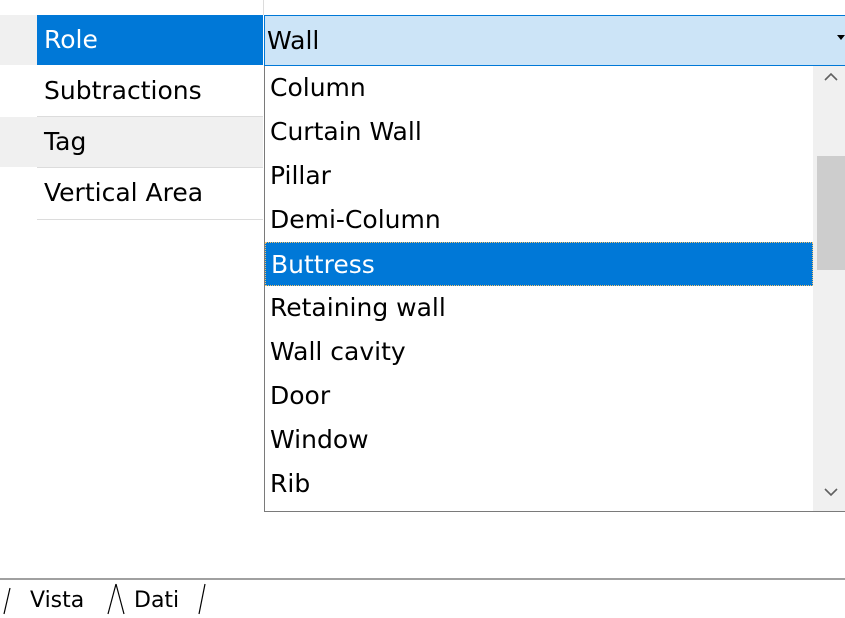  What do you see at coordinates (539, 88) in the screenshot?
I see `list-item: Column` at bounding box center [539, 88].